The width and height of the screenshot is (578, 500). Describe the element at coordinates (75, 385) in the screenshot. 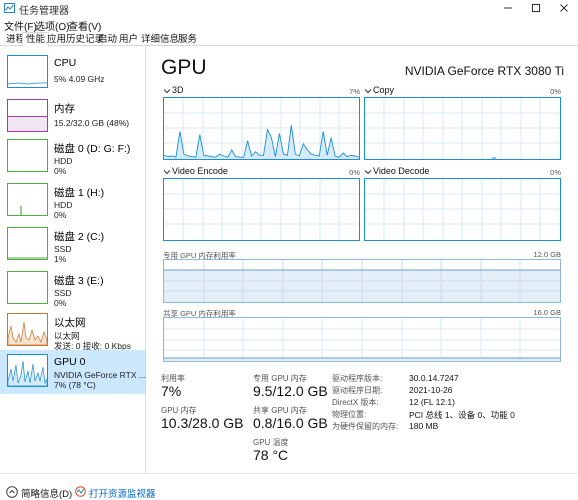

I see `resource-usage: 7% (78 °C)` at that location.